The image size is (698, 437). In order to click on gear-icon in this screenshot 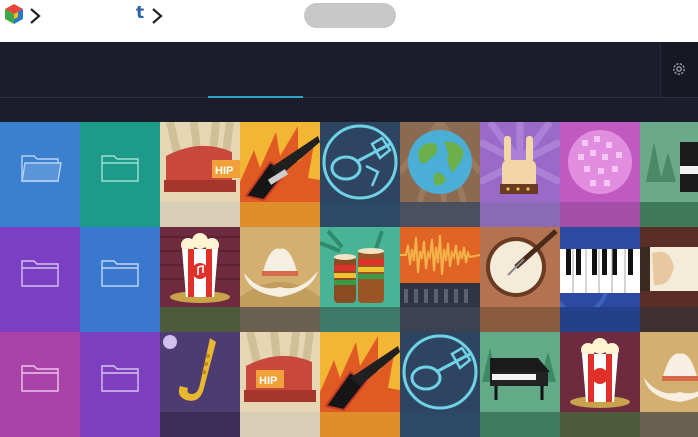, I will do `click(679, 69)`.